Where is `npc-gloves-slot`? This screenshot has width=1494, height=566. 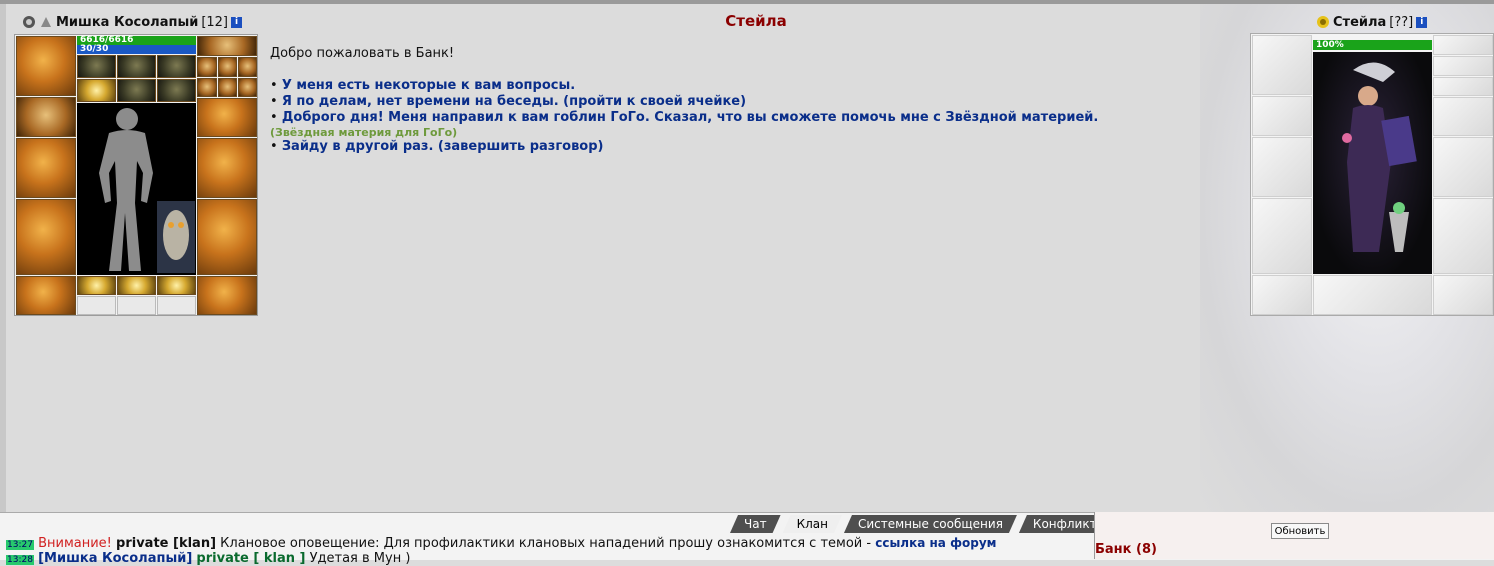 npc-gloves-slot is located at coordinates (1463, 116).